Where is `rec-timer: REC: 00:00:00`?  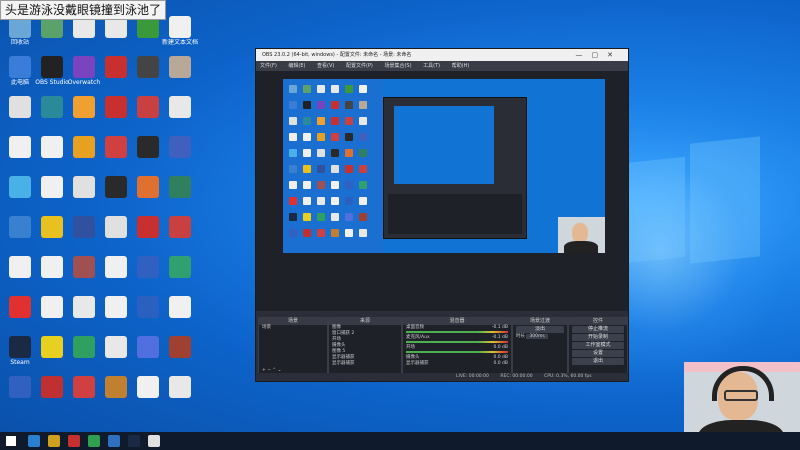
rec-timer: REC: 00:00:00 is located at coordinates (516, 376).